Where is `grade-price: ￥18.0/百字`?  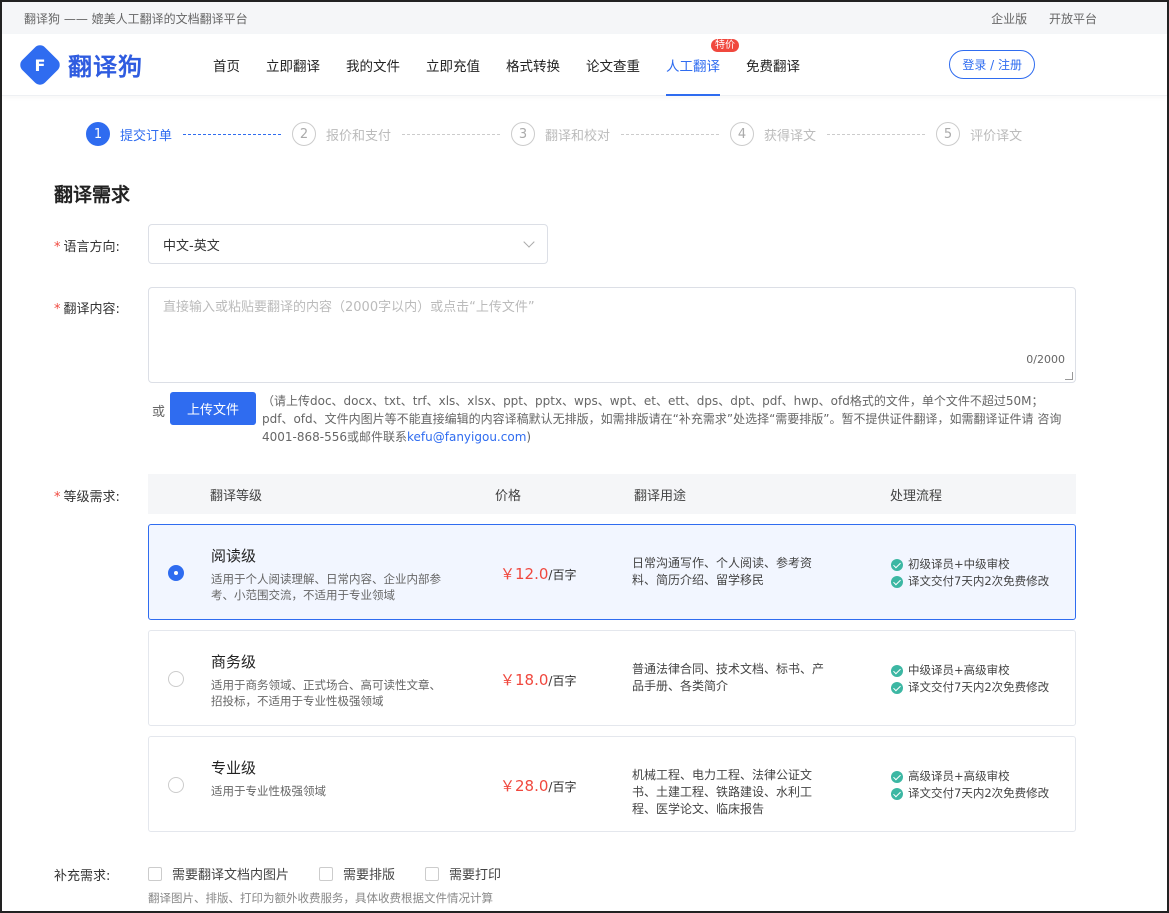
grade-price: ￥18.0/百字 is located at coordinates (538, 679).